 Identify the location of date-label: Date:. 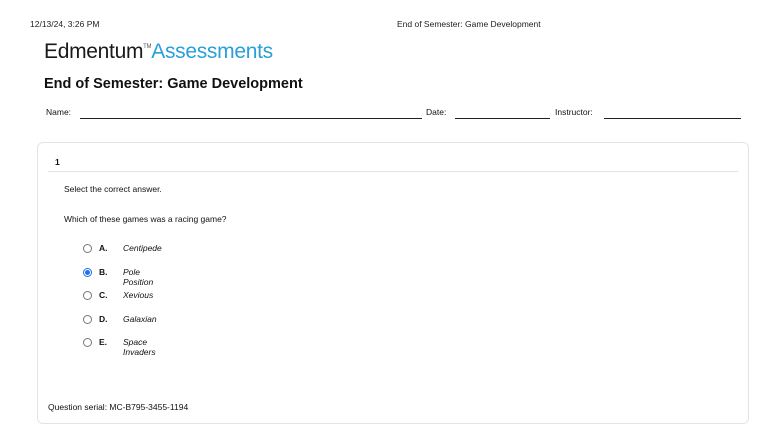
(436, 112).